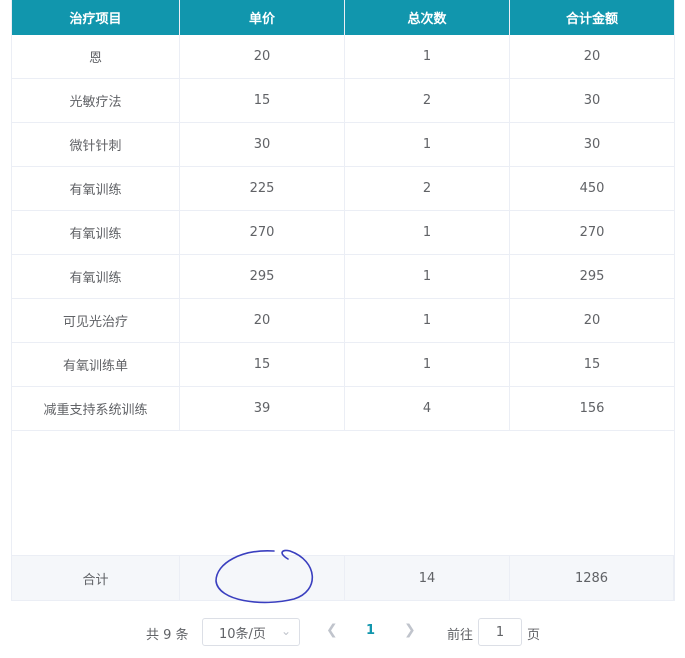  What do you see at coordinates (262, 408) in the screenshot?
I see `cell-unit-price: 39` at bounding box center [262, 408].